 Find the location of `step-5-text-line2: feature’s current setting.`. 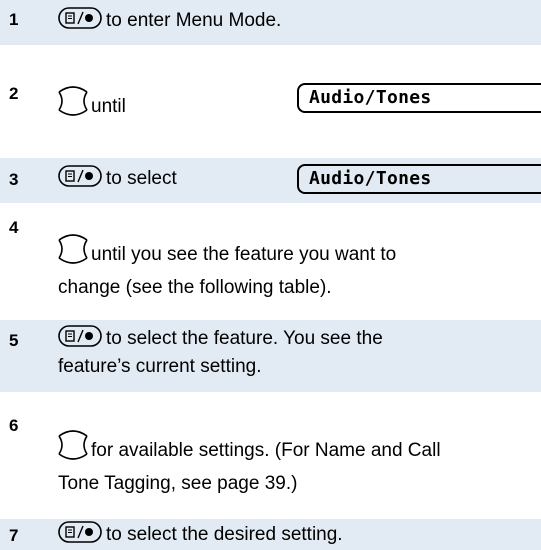

step-5-text-line2: feature’s current setting. is located at coordinates (160, 366).